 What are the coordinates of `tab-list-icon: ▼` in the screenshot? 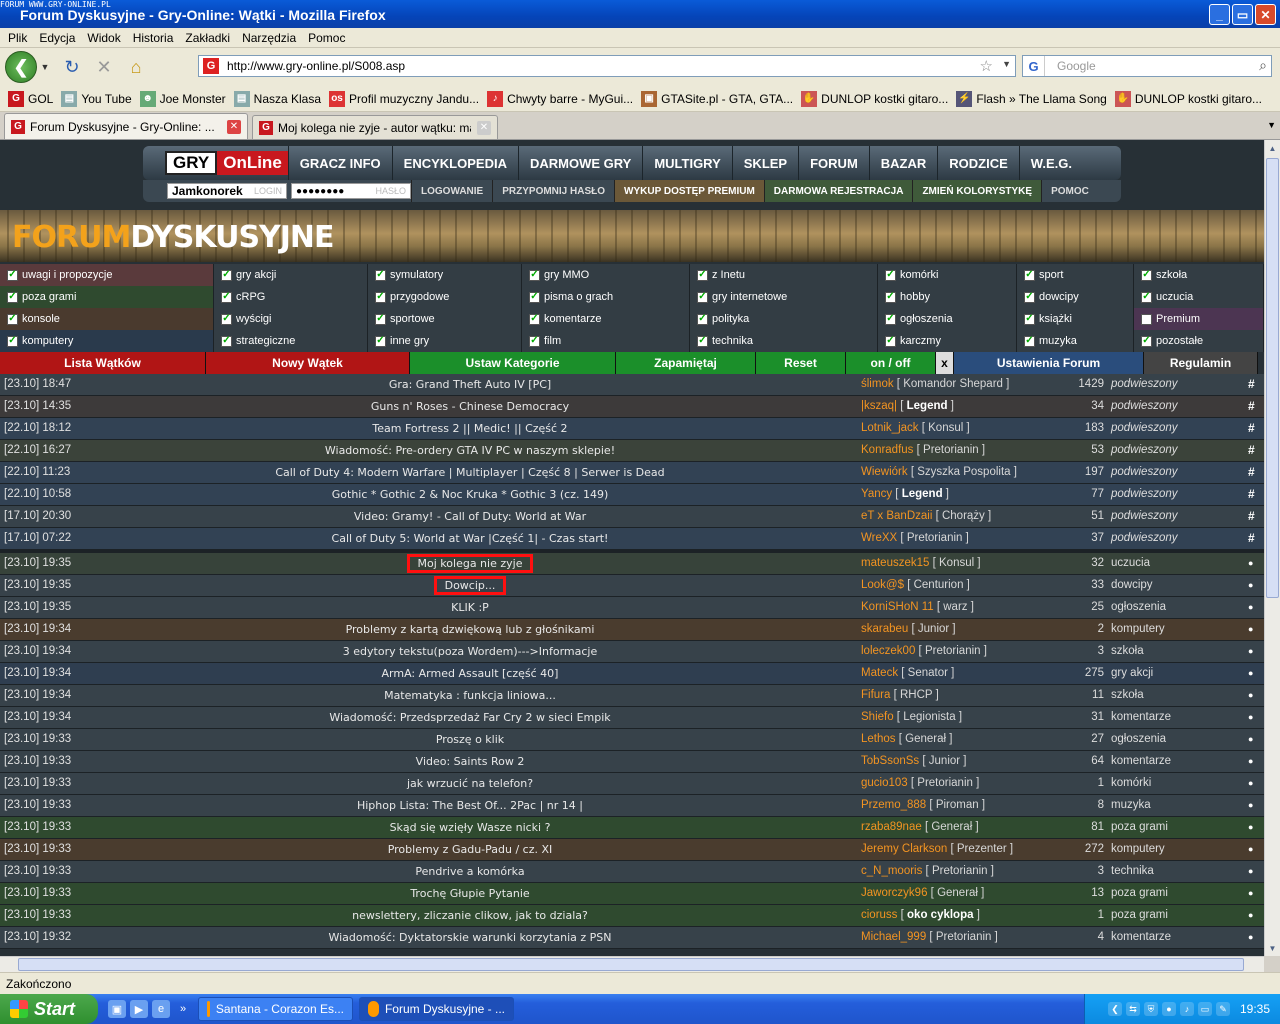 It's located at (1271, 125).